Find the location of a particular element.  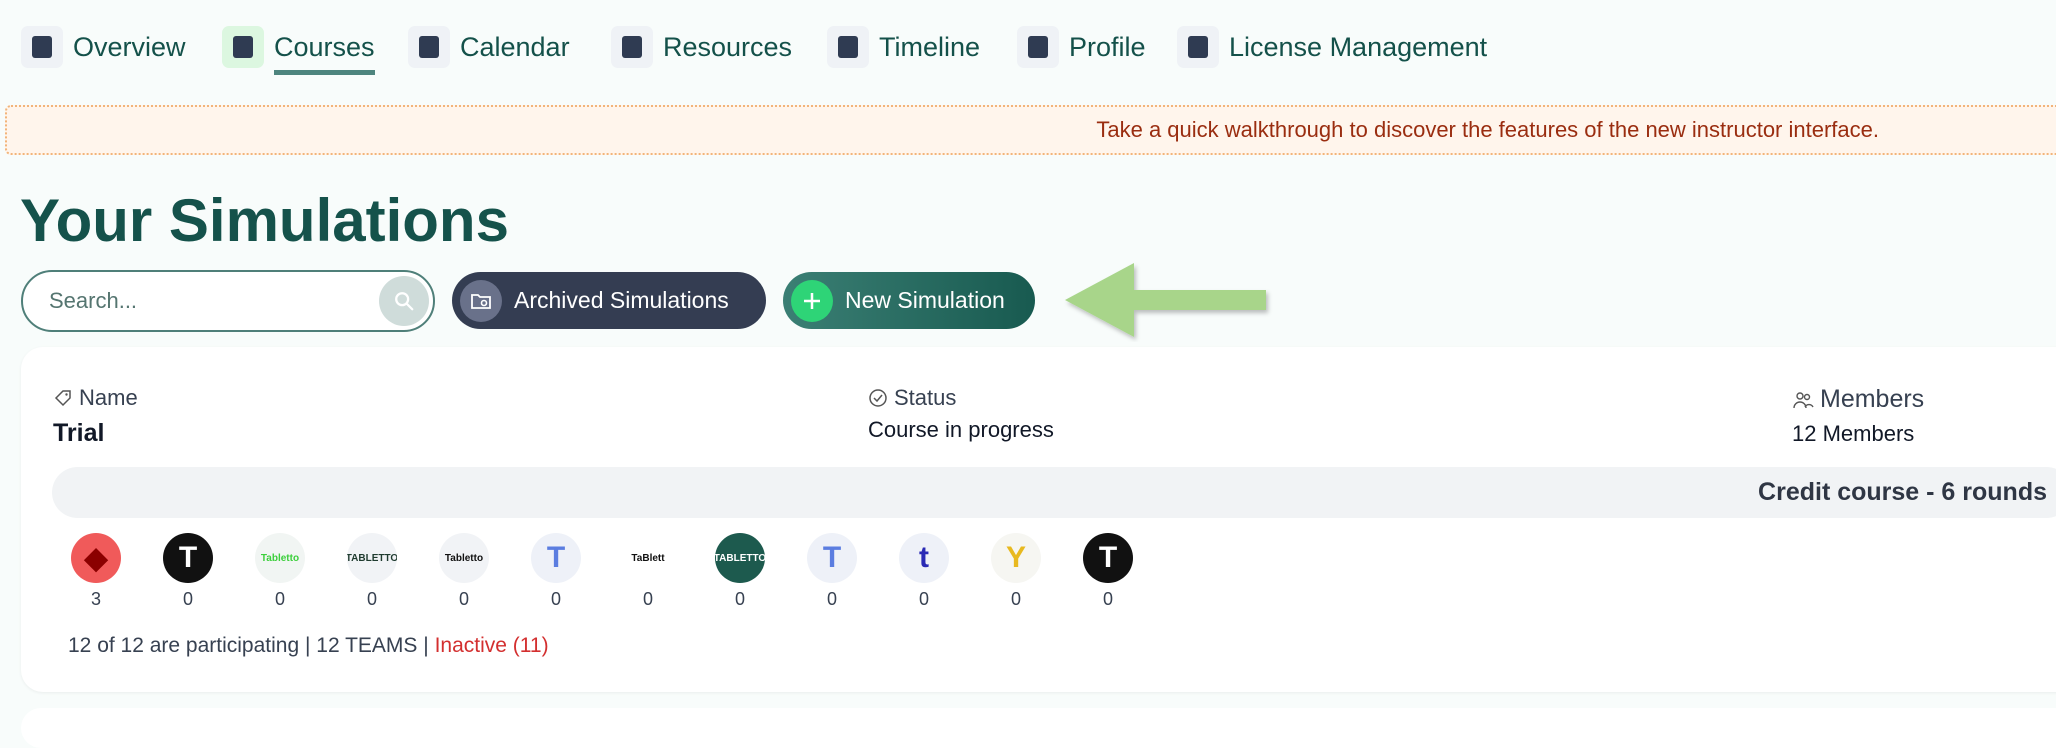

plus-icon is located at coordinates (812, 300).